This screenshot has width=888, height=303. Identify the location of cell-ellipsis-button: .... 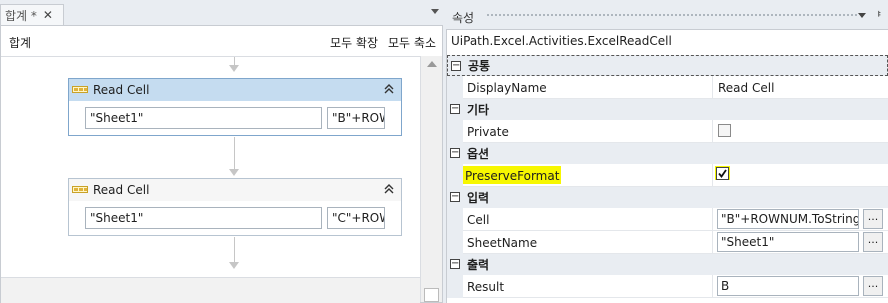
(873, 219).